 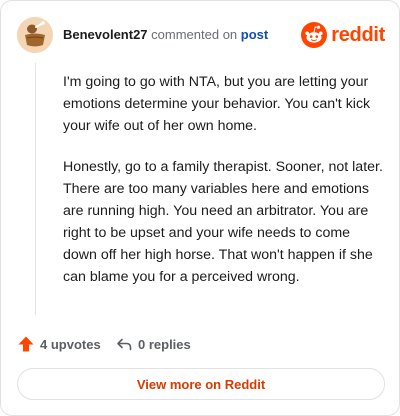 I want to click on upvotes-action: 4 upvotes, so click(x=59, y=344).